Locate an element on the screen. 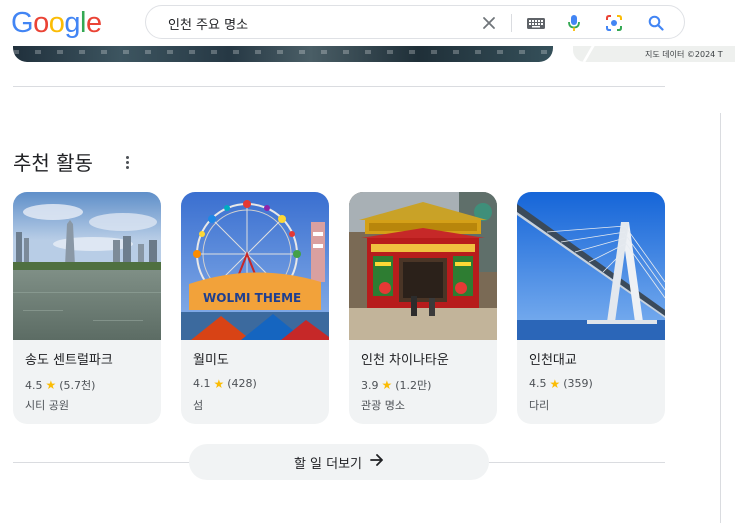 Image resolution: width=735 pixels, height=523 pixels. review-count: (5.7천) is located at coordinates (77, 385).